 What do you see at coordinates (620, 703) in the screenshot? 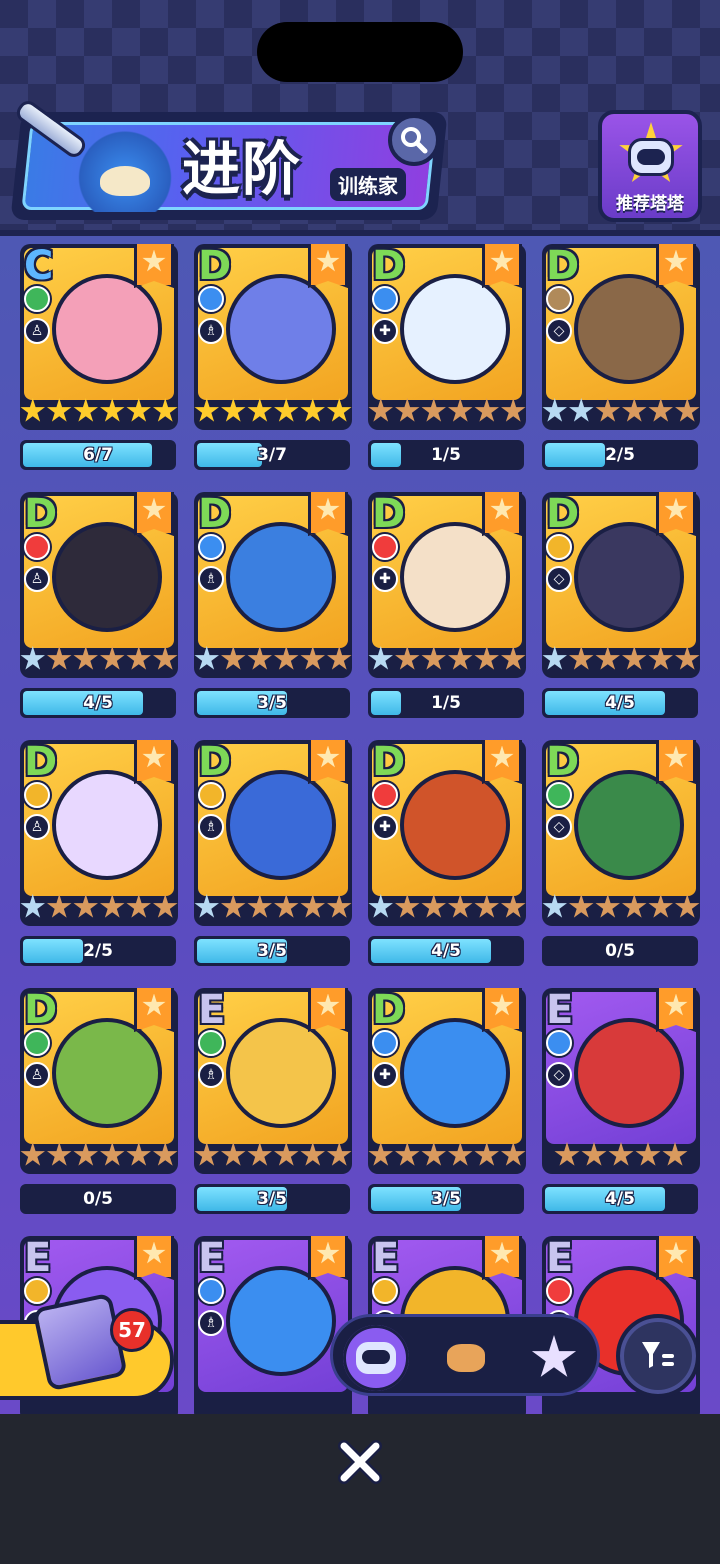
I see `progress-text: 4/5` at bounding box center [620, 703].